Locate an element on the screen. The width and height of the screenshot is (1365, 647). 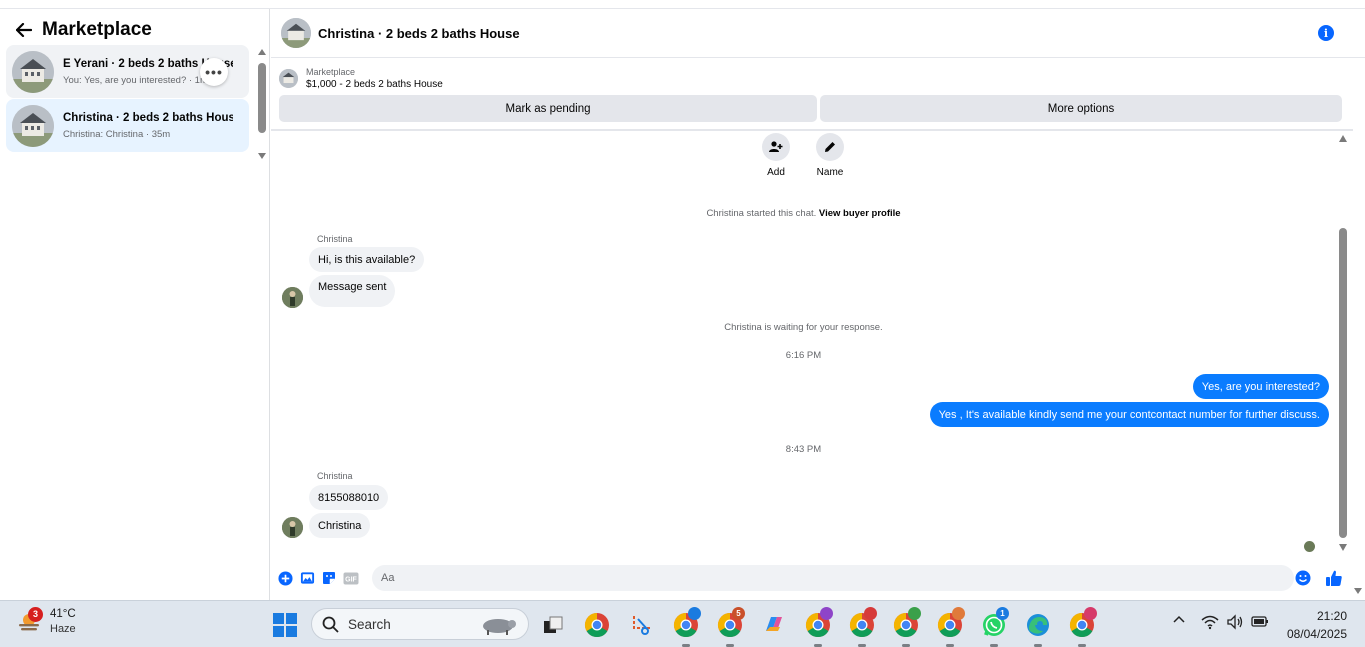
more-options-button: More options is located at coordinates (1081, 108).